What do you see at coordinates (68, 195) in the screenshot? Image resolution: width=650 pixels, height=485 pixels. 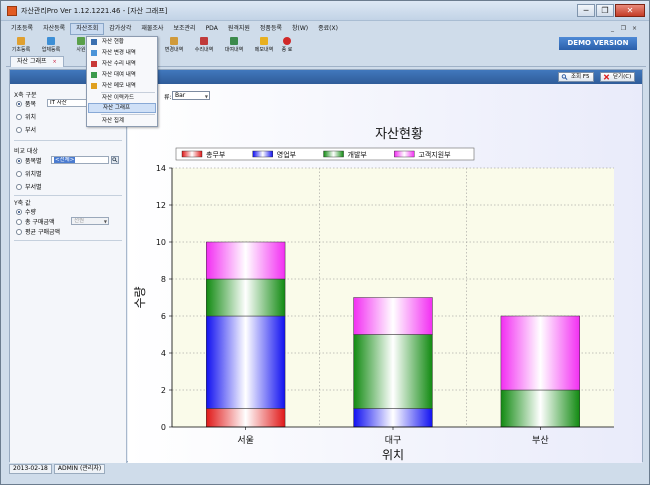 I see `divider` at bounding box center [68, 195].